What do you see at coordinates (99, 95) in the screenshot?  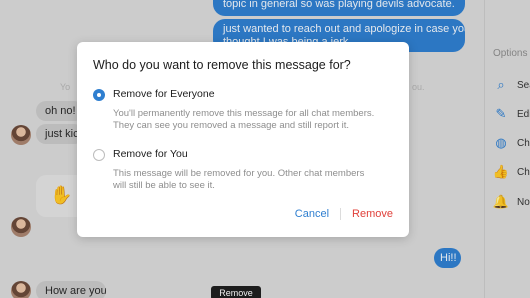 I see `remove-for-everyone-radio` at bounding box center [99, 95].